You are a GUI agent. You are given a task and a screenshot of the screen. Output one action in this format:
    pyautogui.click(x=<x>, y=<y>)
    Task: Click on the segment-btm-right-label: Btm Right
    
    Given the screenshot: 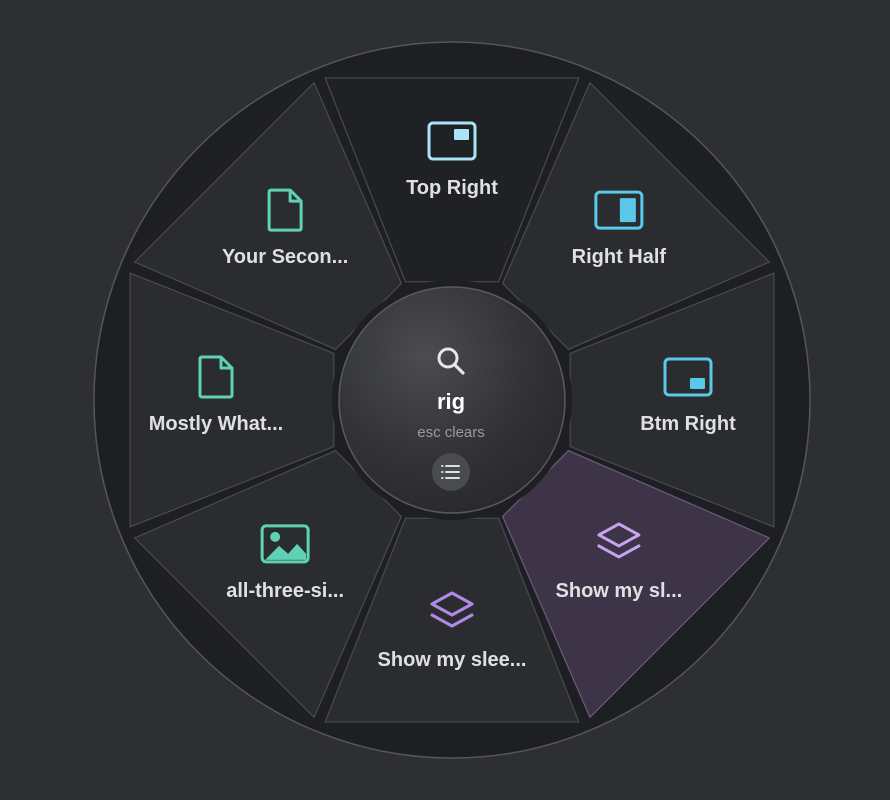 What is the action you would take?
    pyautogui.click(x=688, y=424)
    